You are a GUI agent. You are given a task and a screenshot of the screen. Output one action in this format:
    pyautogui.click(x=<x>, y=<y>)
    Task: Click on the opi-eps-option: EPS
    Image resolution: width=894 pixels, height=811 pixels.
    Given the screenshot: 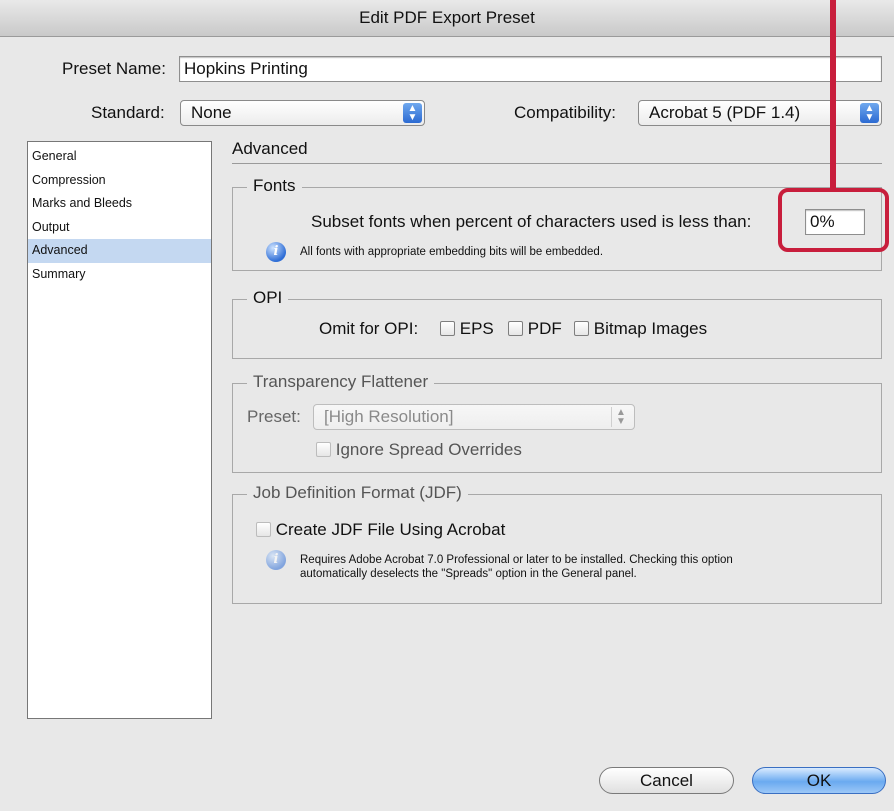 What is the action you would take?
    pyautogui.click(x=467, y=329)
    